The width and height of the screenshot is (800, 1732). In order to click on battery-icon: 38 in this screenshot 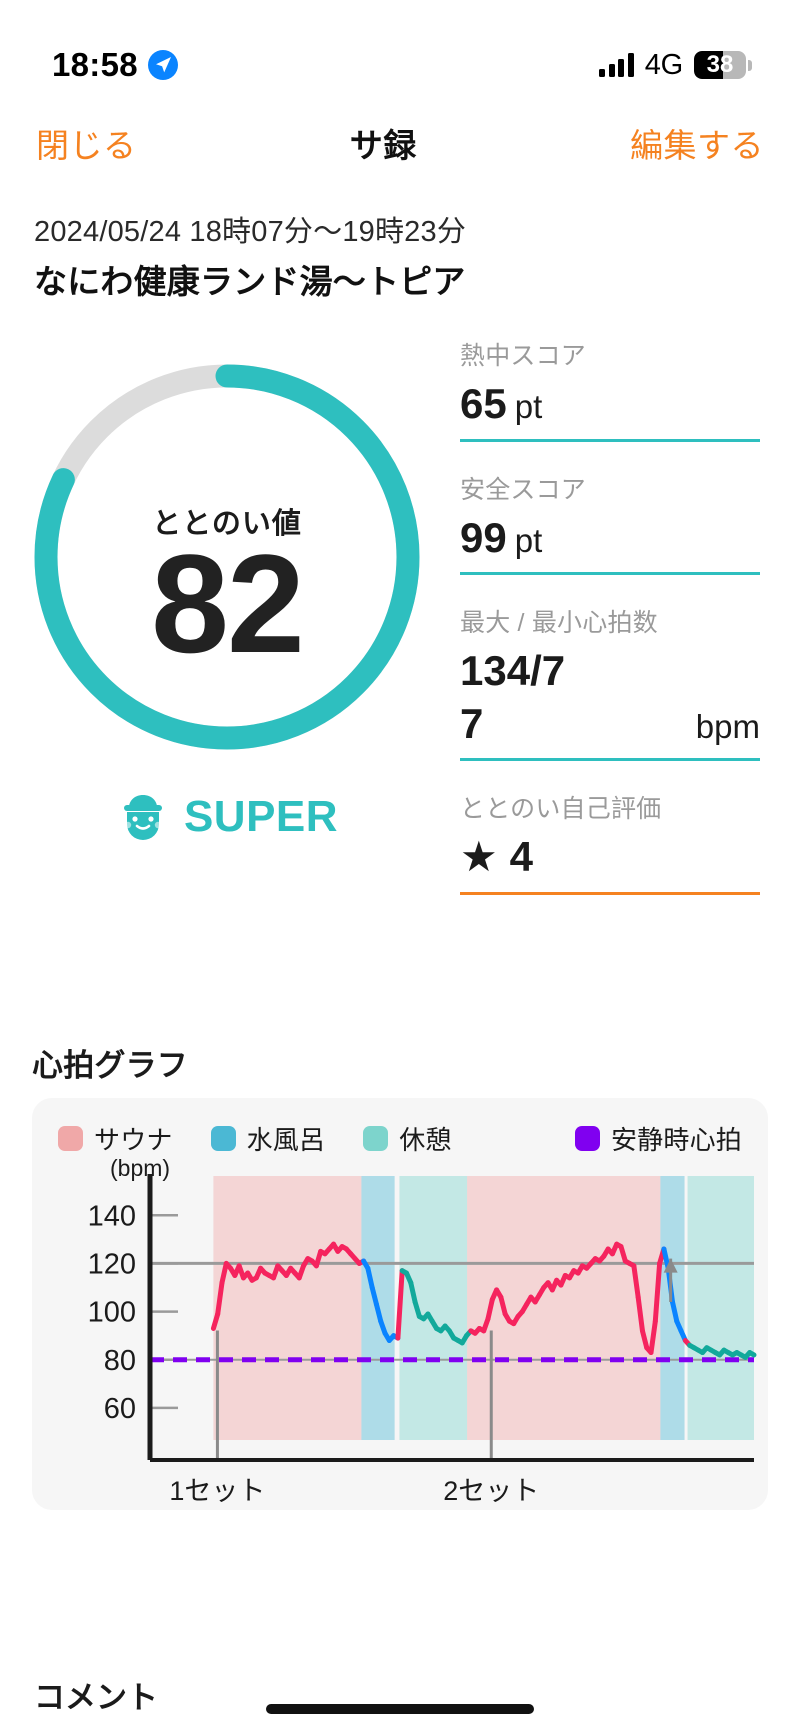, I will do `click(723, 65)`.